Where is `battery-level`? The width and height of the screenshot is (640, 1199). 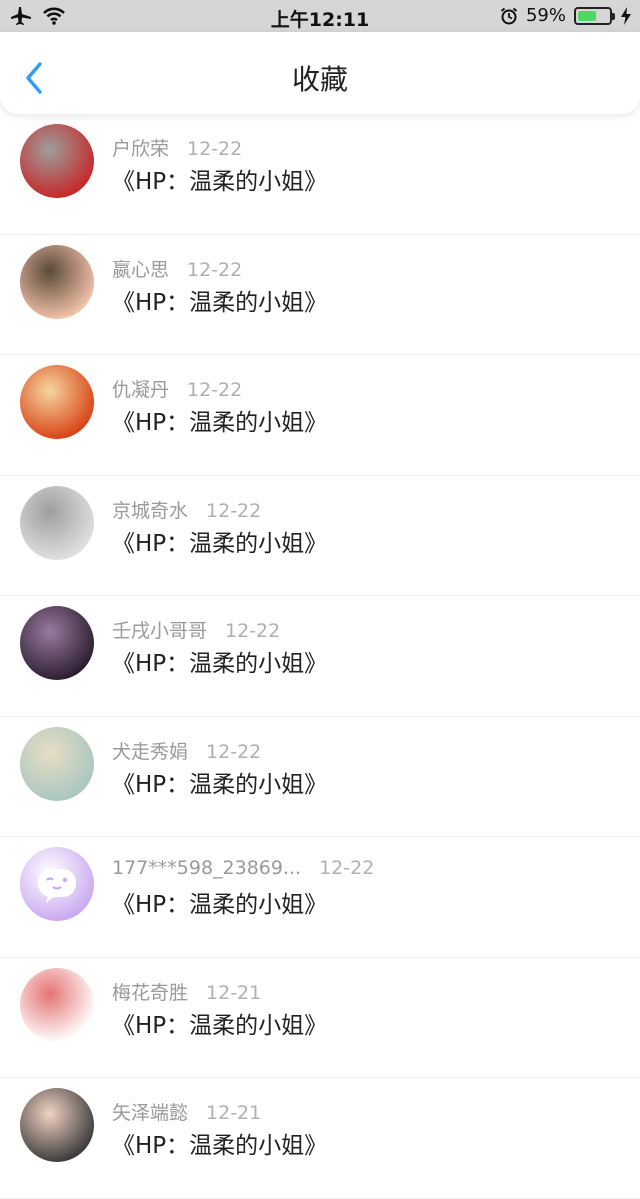
battery-level is located at coordinates (587, 15).